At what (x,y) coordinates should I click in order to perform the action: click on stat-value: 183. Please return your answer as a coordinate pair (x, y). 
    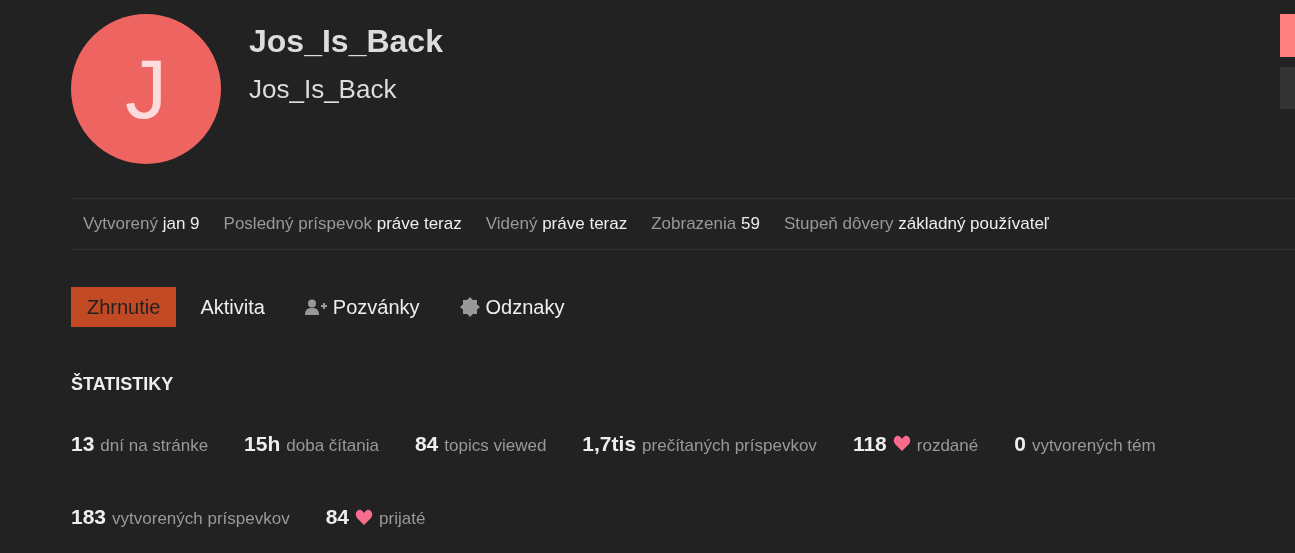
    Looking at the image, I should click on (89, 517).